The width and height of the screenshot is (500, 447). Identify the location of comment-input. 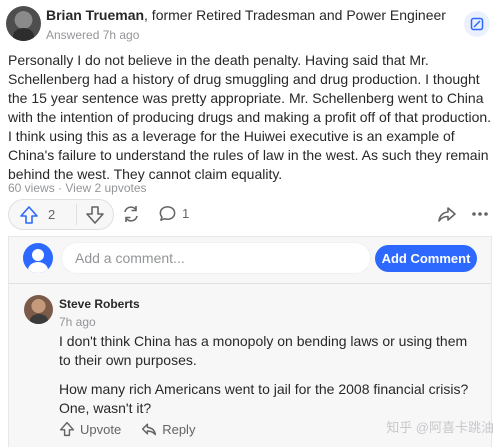
(216, 258).